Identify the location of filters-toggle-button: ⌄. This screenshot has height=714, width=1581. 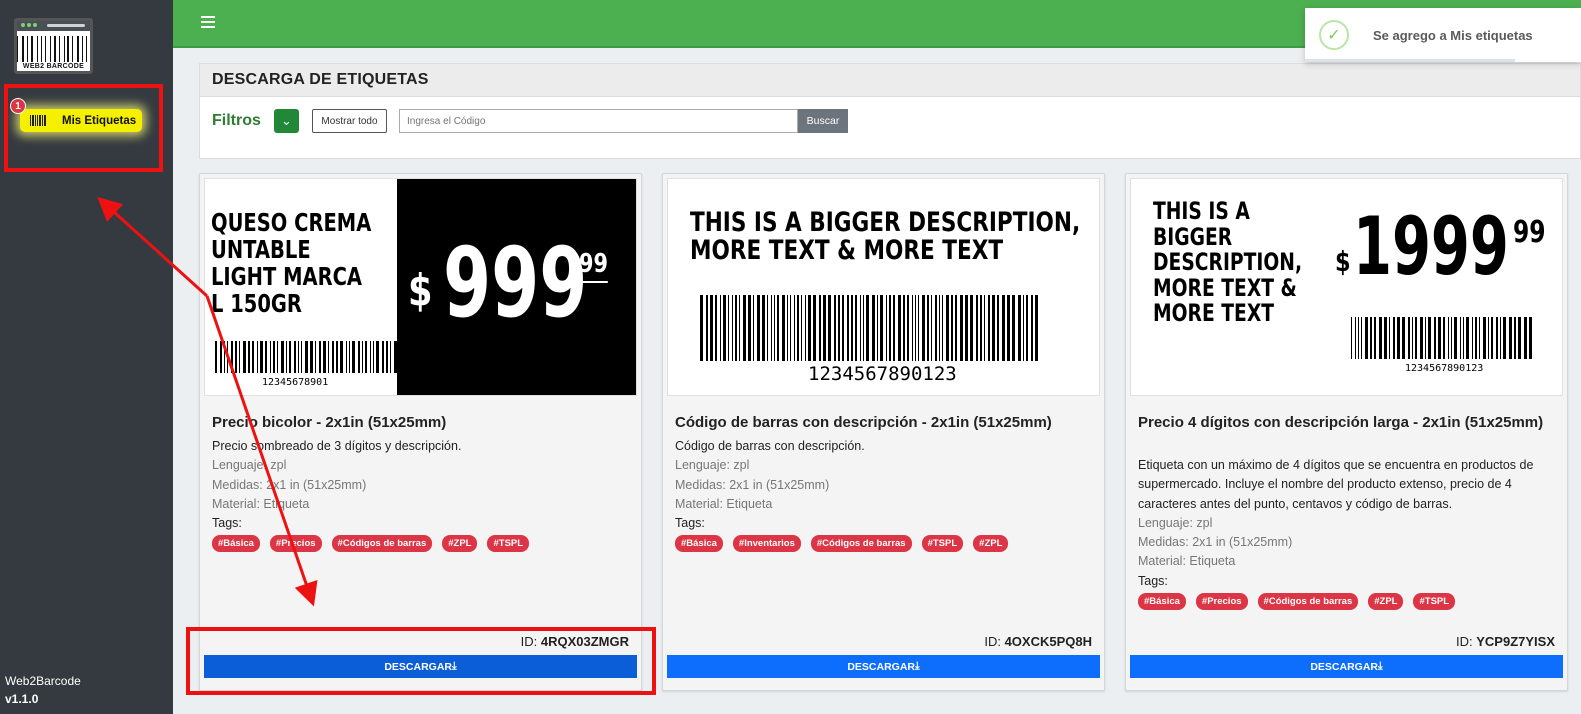
(286, 121).